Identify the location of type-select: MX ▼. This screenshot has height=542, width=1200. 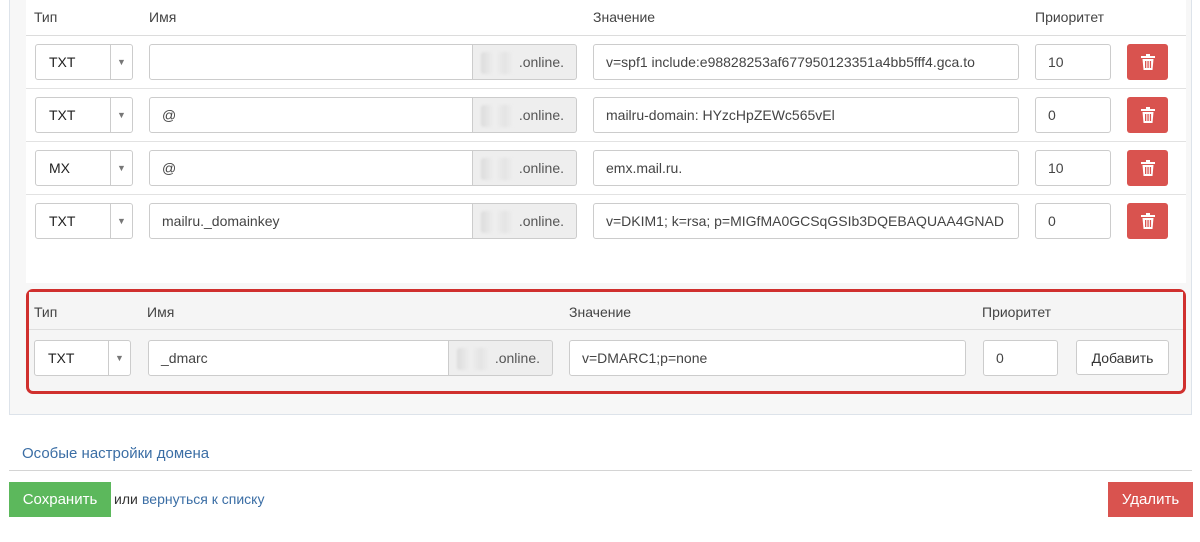
(84, 168).